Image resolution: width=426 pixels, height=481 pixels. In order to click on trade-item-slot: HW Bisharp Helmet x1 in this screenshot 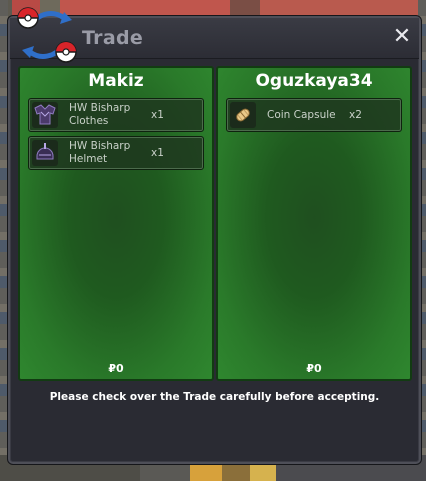, I will do `click(116, 153)`.